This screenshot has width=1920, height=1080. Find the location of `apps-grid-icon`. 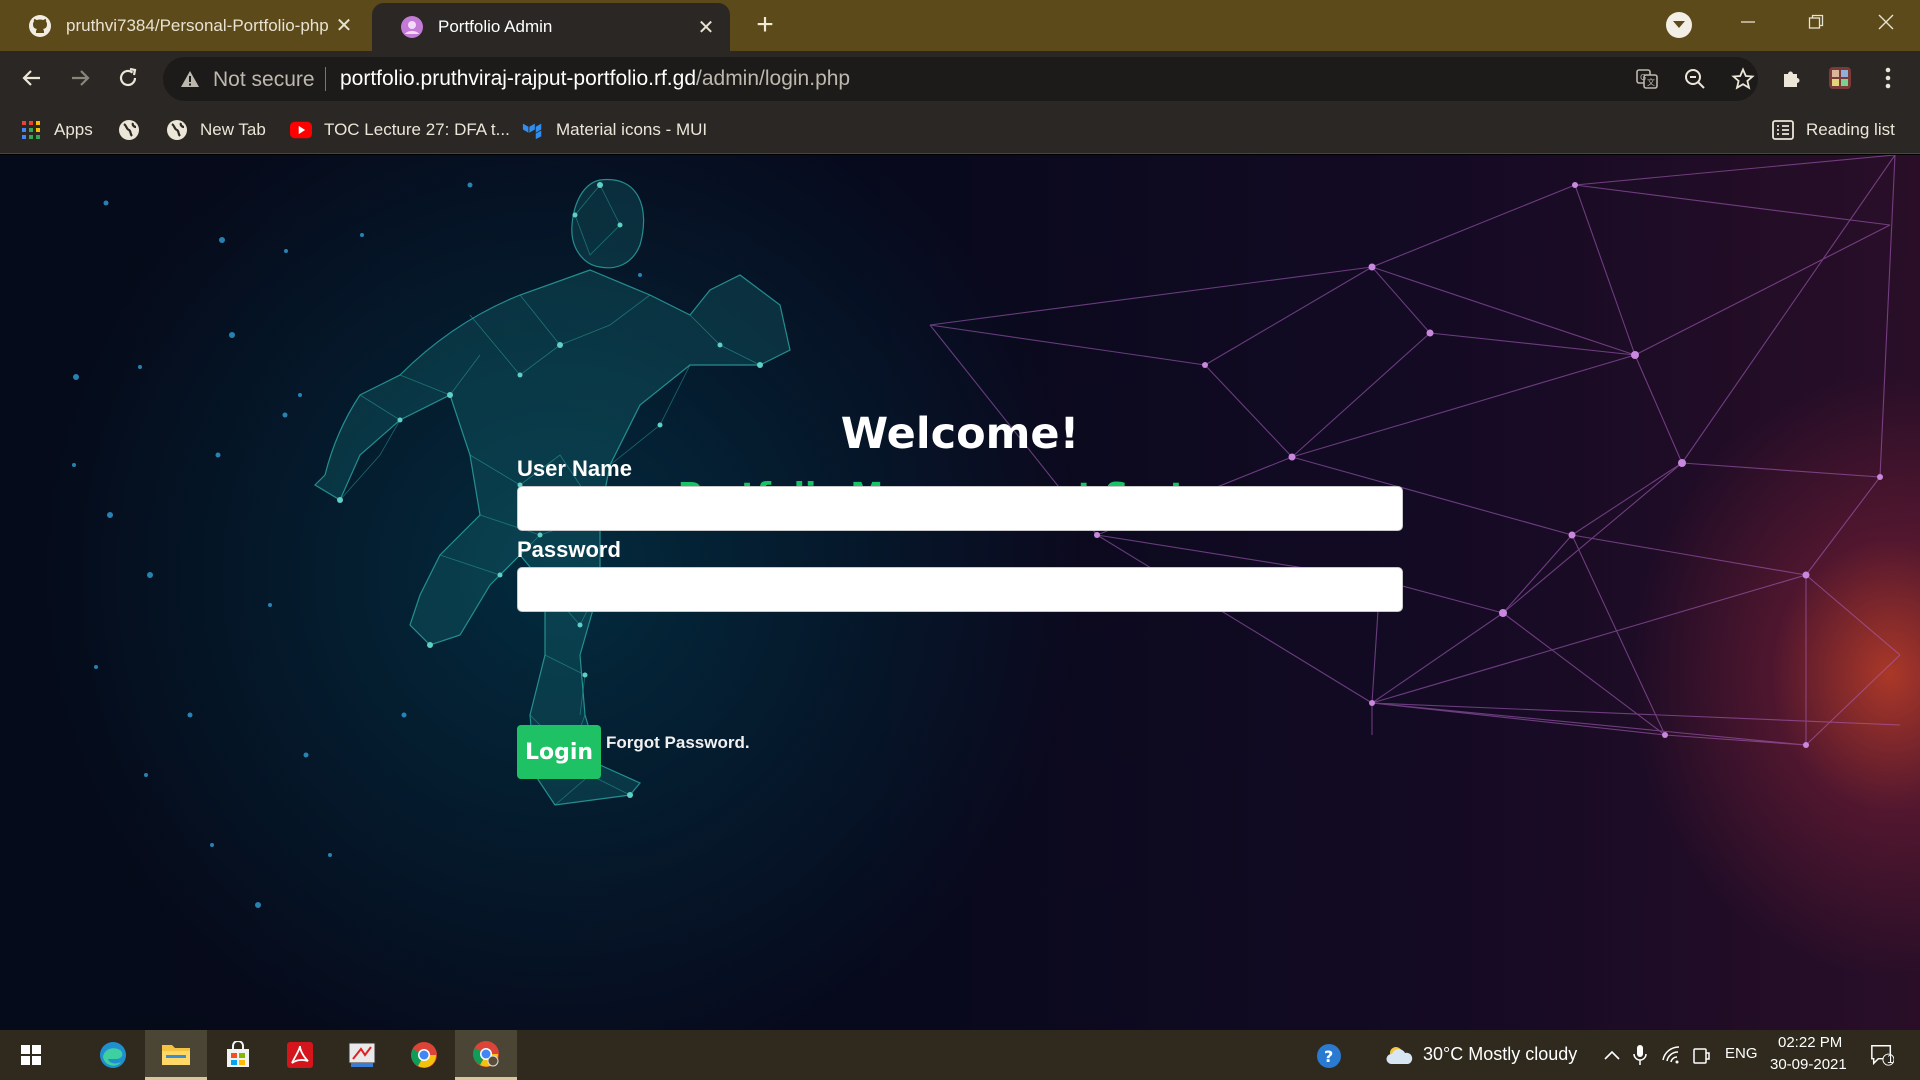

apps-grid-icon is located at coordinates (31, 130).